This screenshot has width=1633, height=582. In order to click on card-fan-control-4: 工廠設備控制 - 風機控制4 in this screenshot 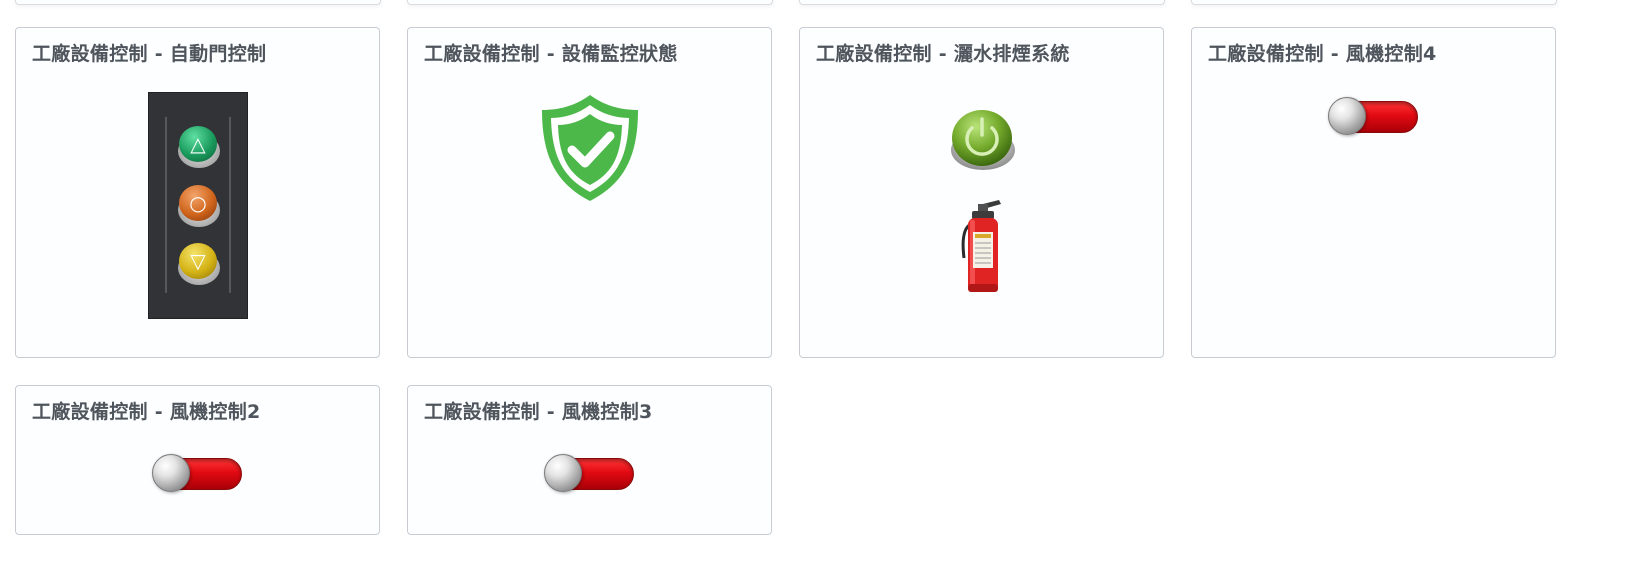, I will do `click(1373, 192)`.